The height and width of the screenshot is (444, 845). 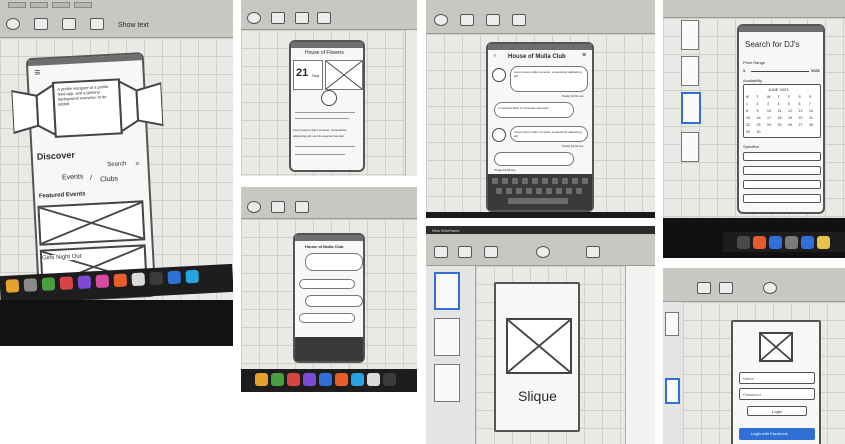 What do you see at coordinates (37, 73) in the screenshot?
I see `menu-icon: ≡` at bounding box center [37, 73].